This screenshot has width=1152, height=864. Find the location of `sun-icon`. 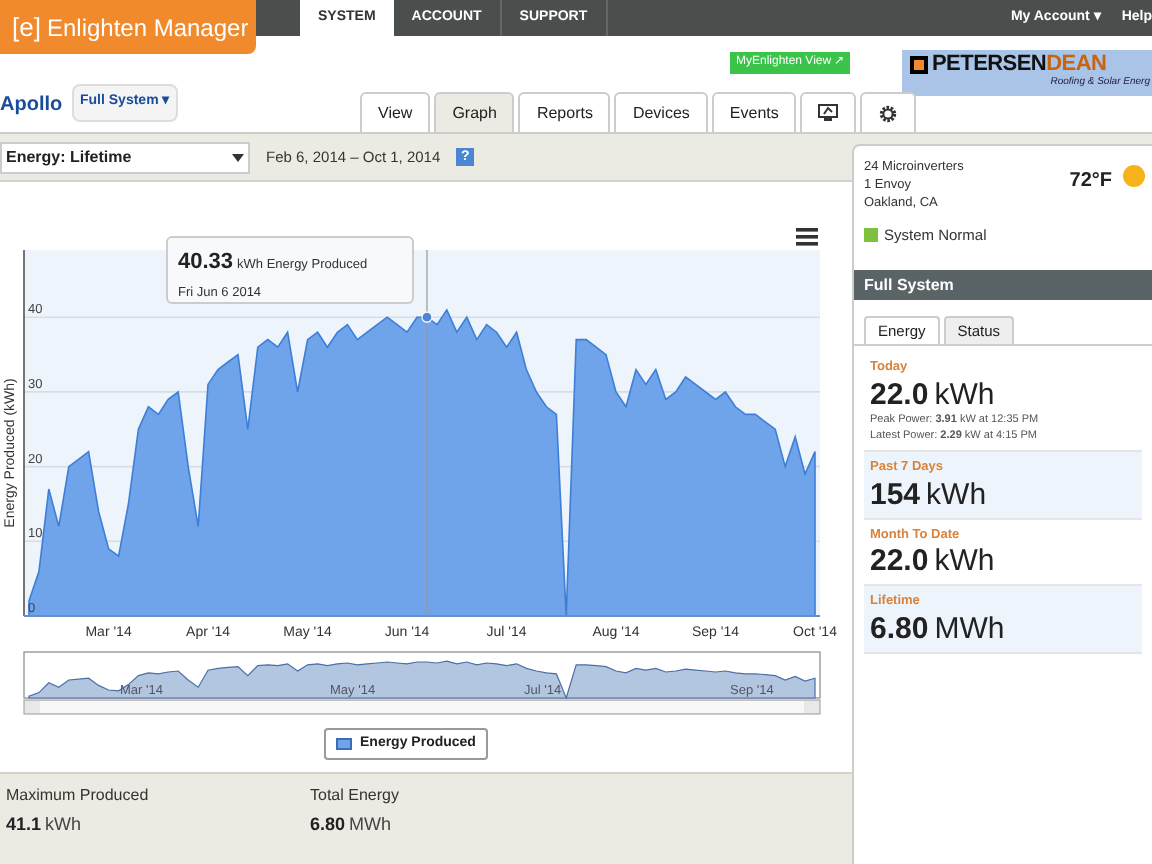

sun-icon is located at coordinates (1134, 176).